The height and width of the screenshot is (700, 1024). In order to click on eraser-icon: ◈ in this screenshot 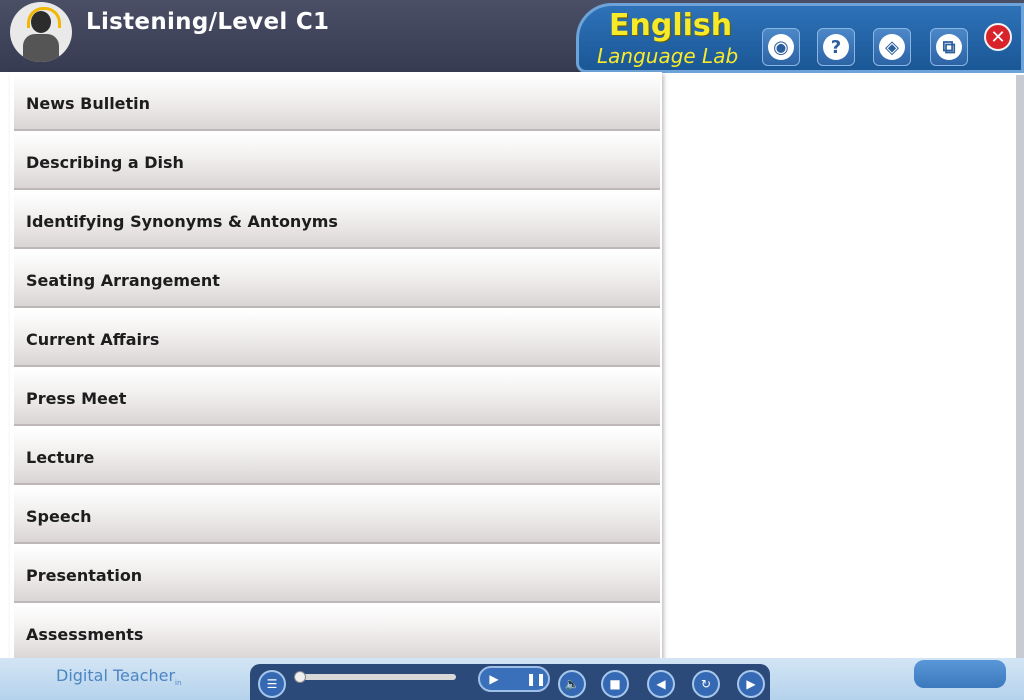, I will do `click(892, 47)`.